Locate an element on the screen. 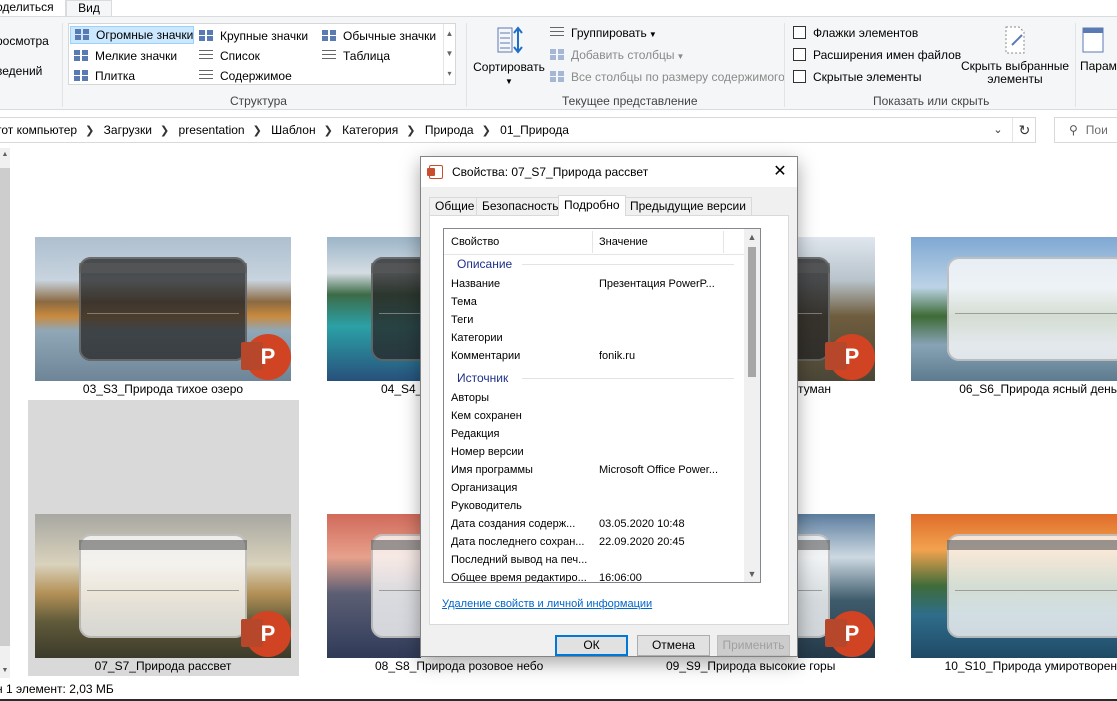 This screenshot has height=701, width=1117. breadcrumb-item: 01_Природа is located at coordinates (534, 130).